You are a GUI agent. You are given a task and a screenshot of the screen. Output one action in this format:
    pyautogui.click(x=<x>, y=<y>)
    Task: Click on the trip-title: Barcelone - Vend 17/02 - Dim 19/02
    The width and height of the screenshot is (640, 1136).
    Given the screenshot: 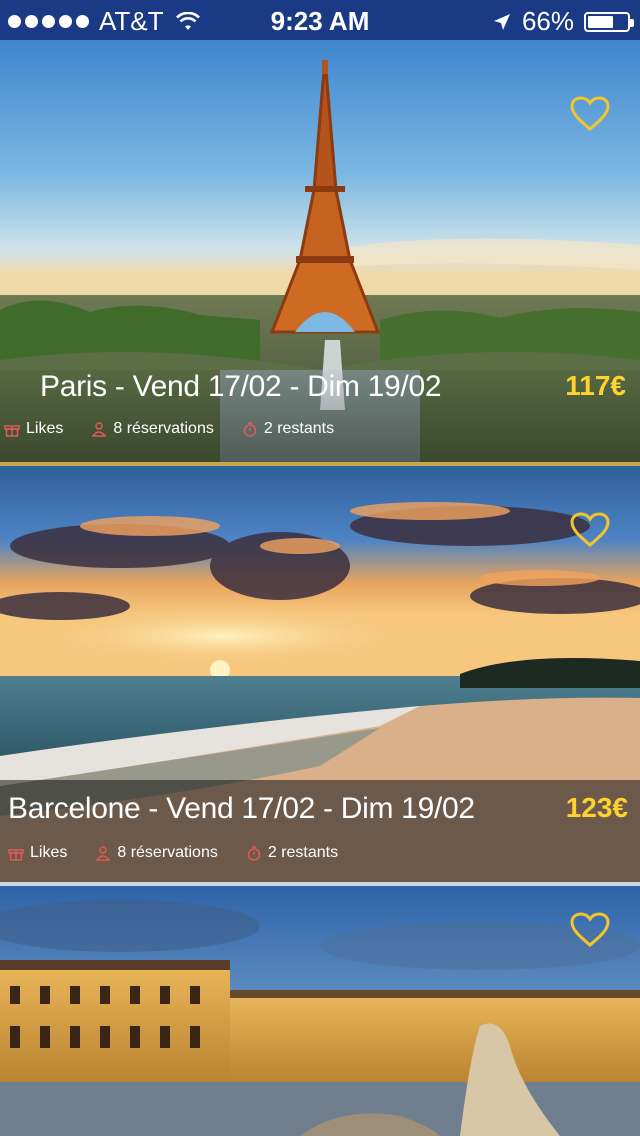 What is the action you would take?
    pyautogui.click(x=241, y=808)
    